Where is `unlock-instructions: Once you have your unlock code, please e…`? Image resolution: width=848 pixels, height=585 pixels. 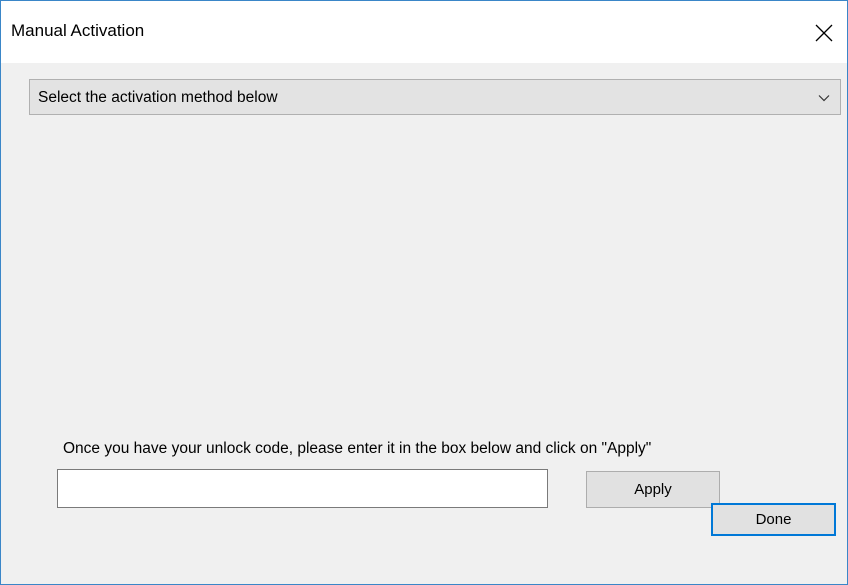 unlock-instructions: Once you have your unlock code, please e… is located at coordinates (357, 448).